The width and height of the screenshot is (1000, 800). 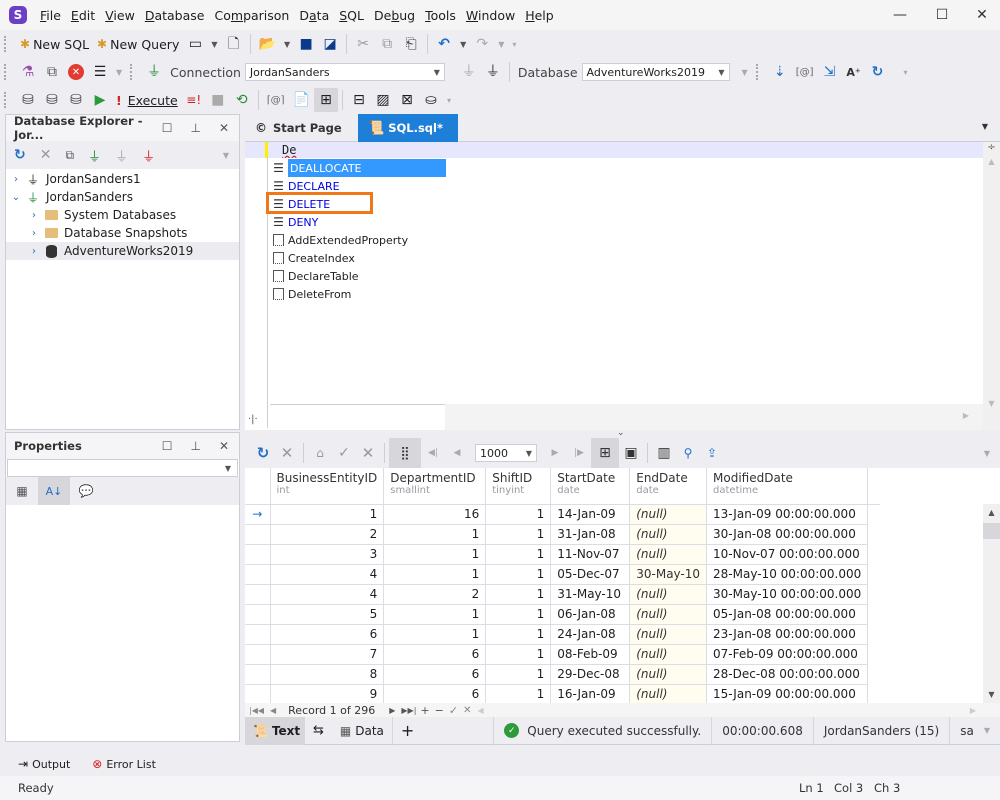 I want to click on table-row: 9 6 1 16-Jan-09 (null) 15-Jan-09 00:00:00.000, so click(x=562, y=693).